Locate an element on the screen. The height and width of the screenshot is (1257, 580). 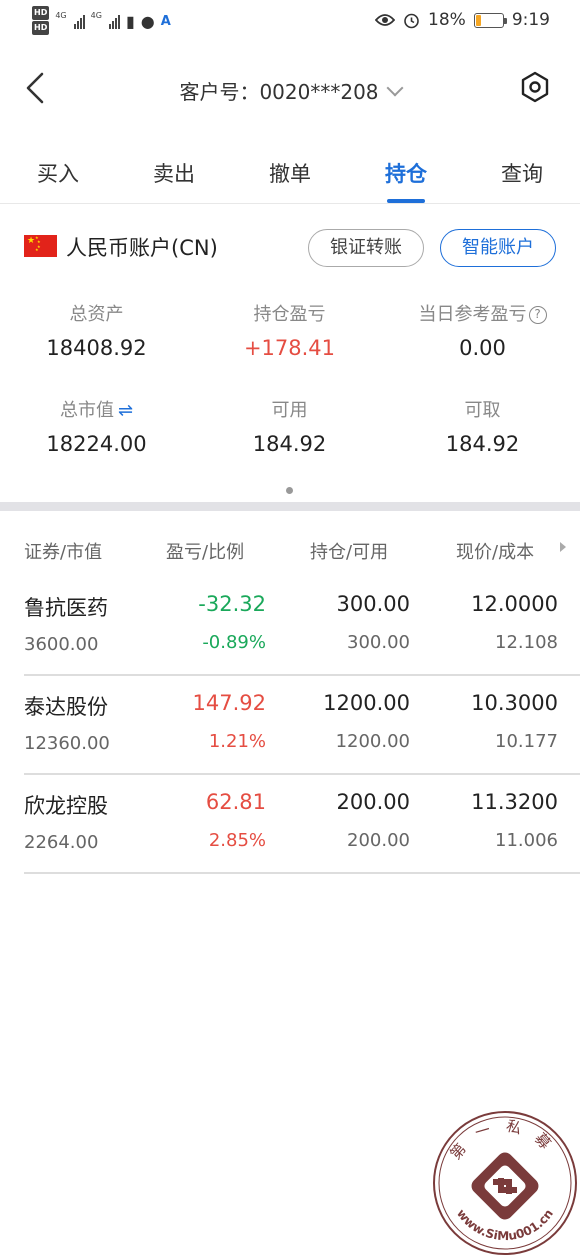
stock-available: 200.00 is located at coordinates (378, 840).